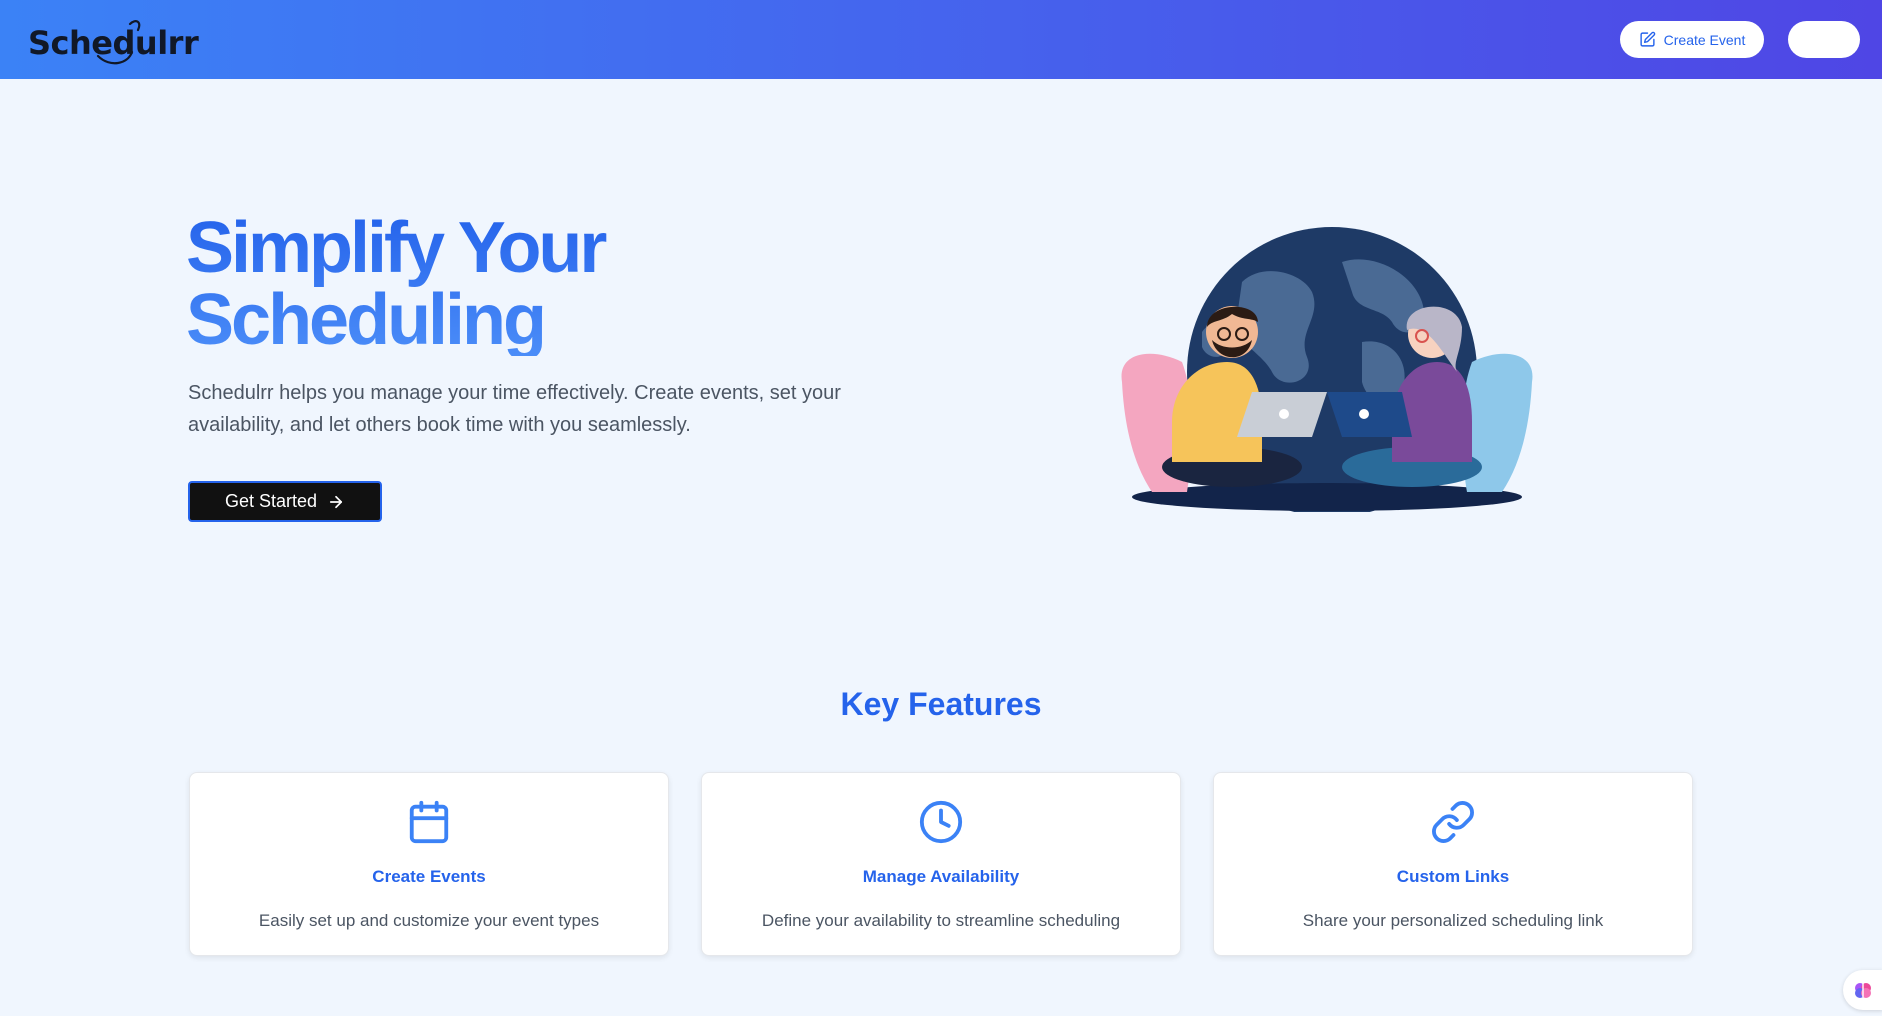 Image resolution: width=1882 pixels, height=1016 pixels. Describe the element at coordinates (1453, 822) in the screenshot. I see `link-icon` at that location.